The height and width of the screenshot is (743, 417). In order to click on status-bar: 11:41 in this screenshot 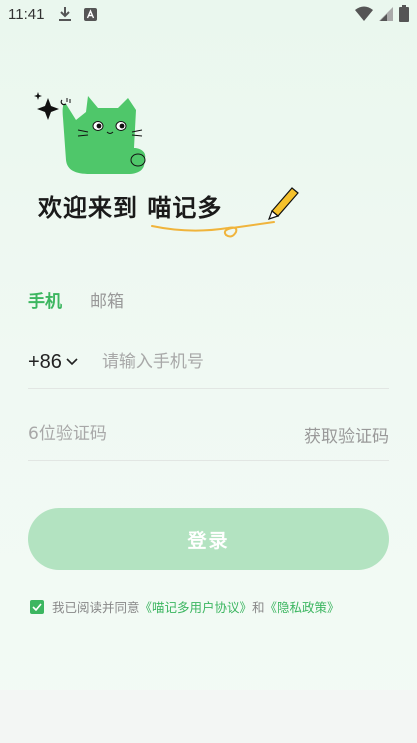, I will do `click(208, 14)`.